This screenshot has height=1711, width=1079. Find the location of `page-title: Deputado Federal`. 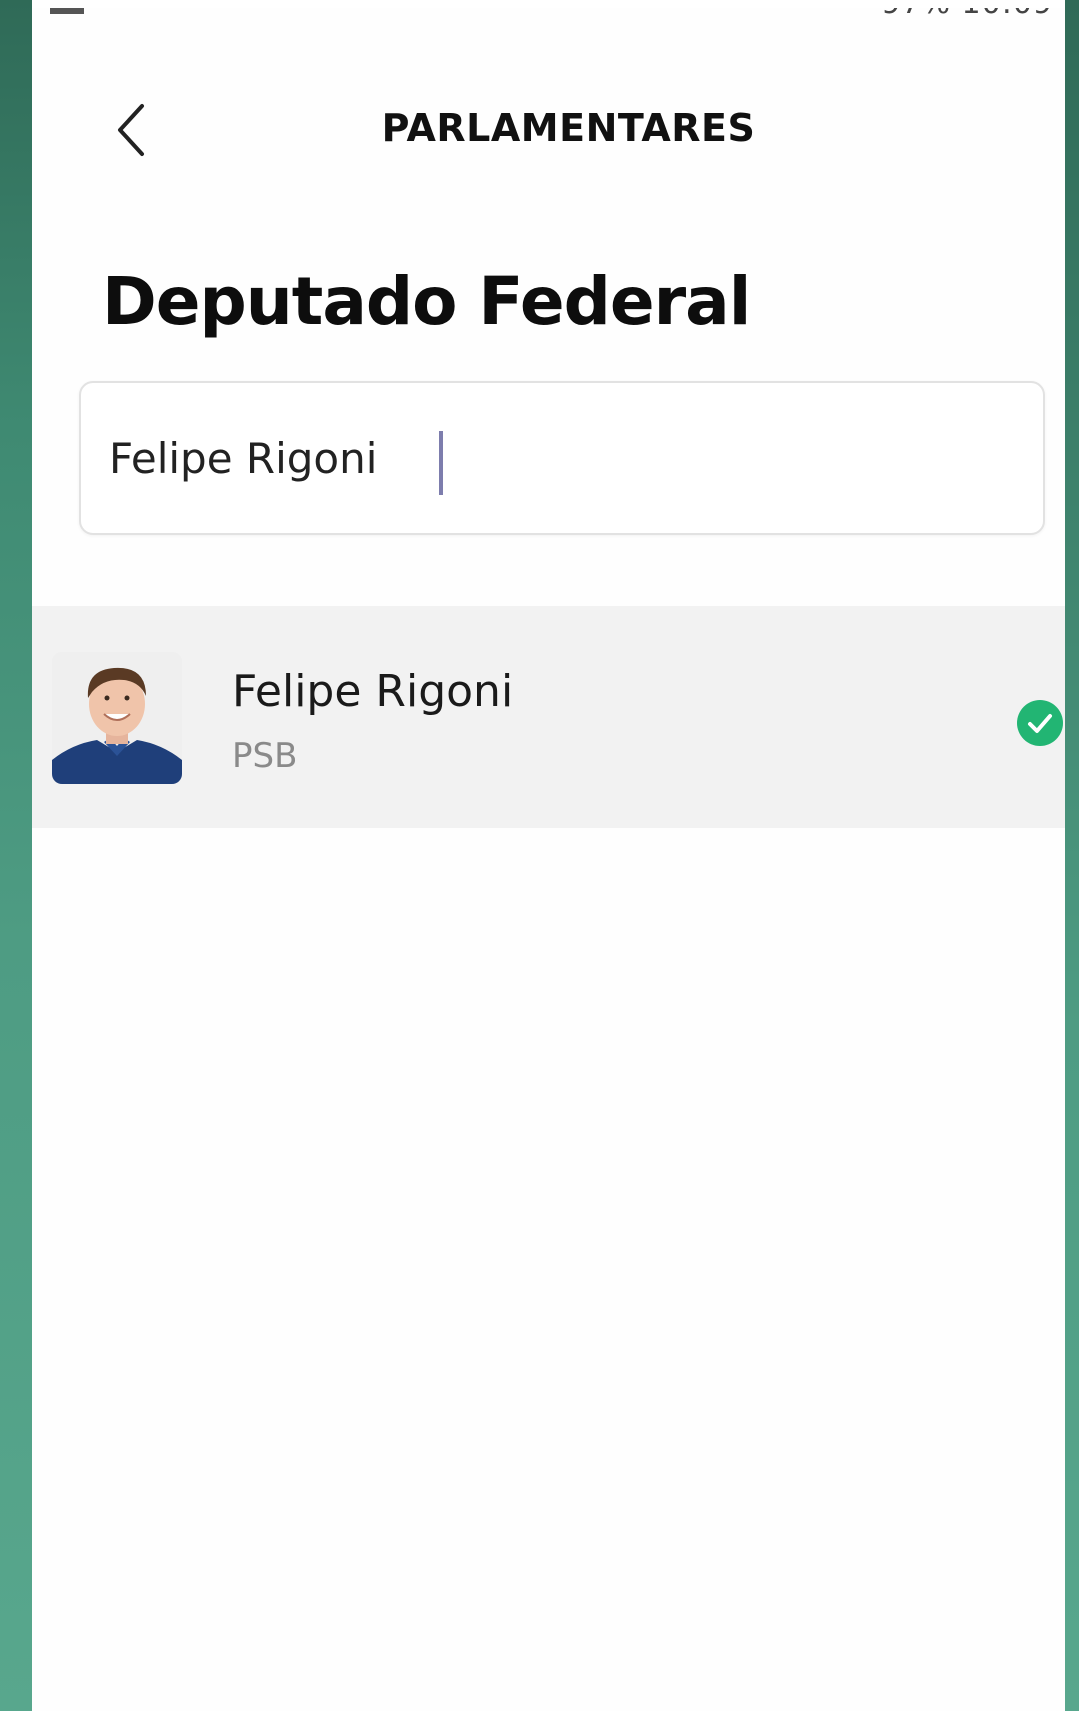

page-title: Deputado Federal is located at coordinates (426, 301).